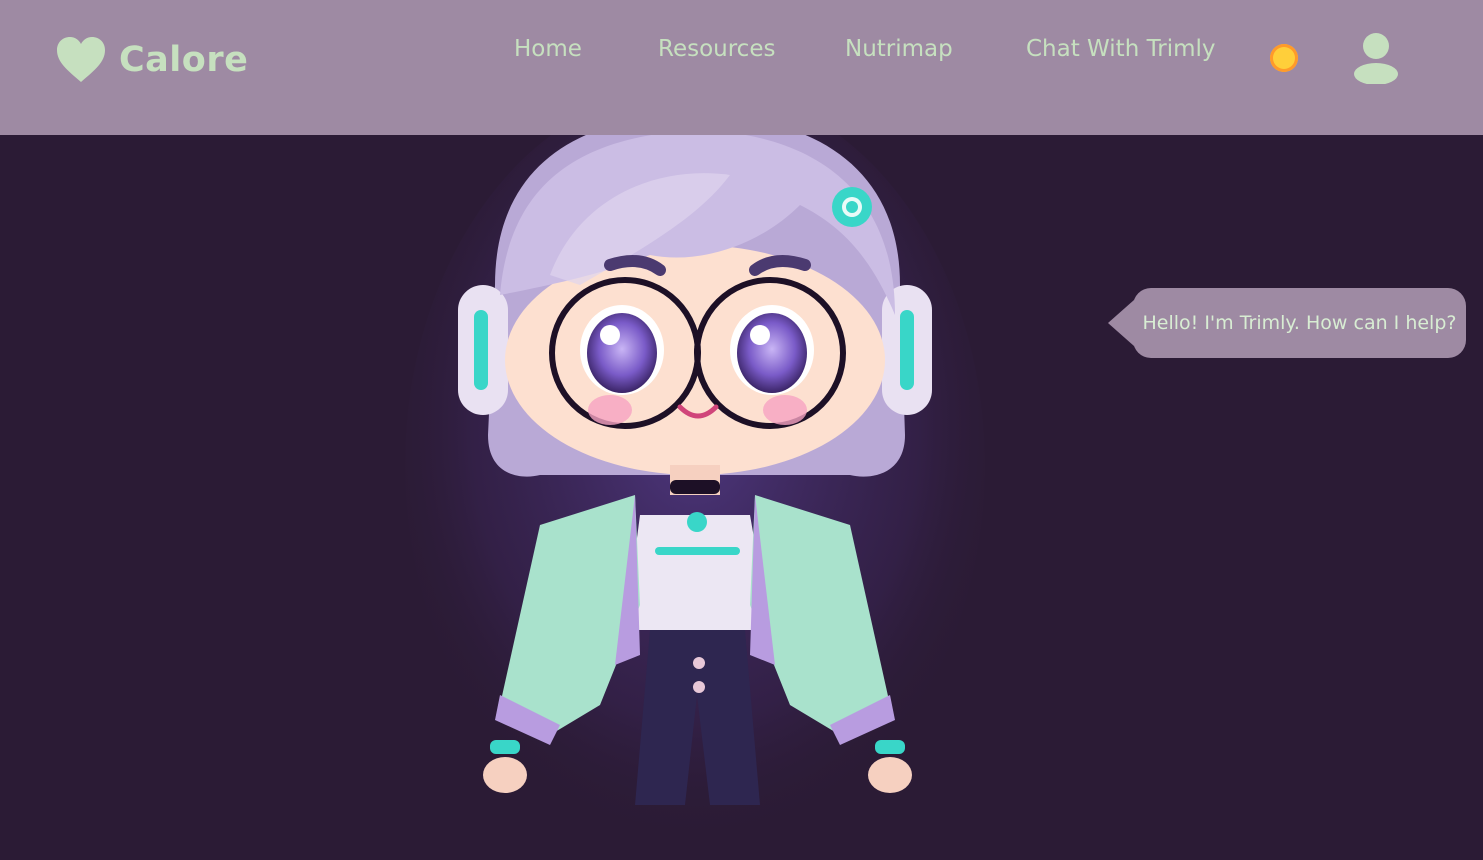  I want to click on brand-name: Calore, so click(184, 60).